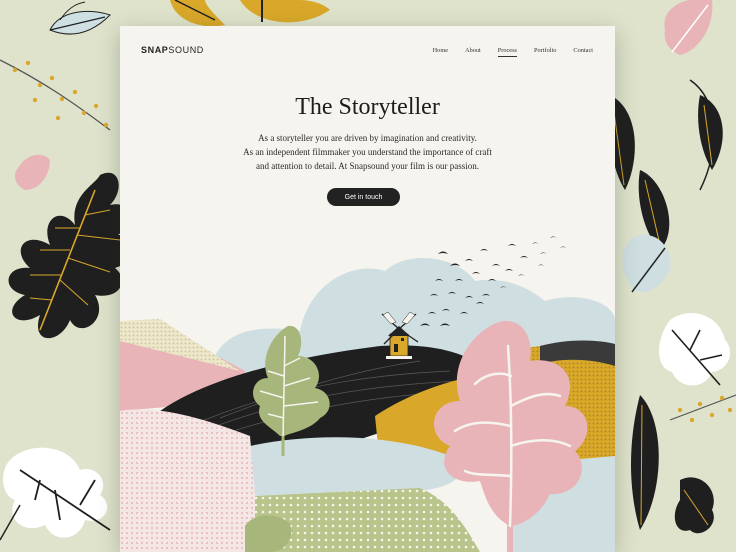  I want to click on main-nav: Home About Process Portfolio Contact, so click(513, 52).